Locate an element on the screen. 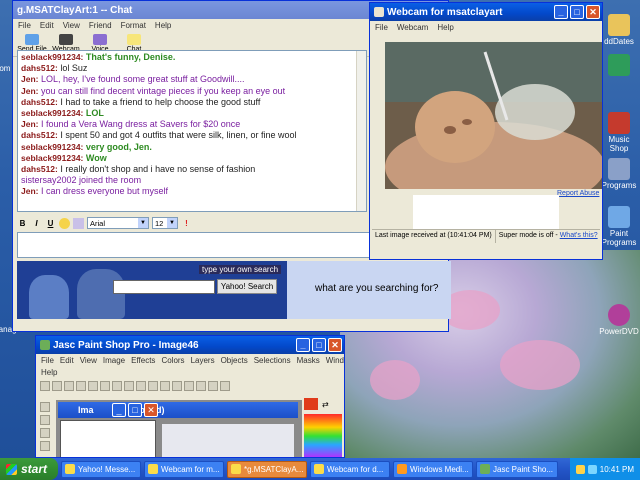 This screenshot has height=480, width=640. menu-format: Format is located at coordinates (133, 25).